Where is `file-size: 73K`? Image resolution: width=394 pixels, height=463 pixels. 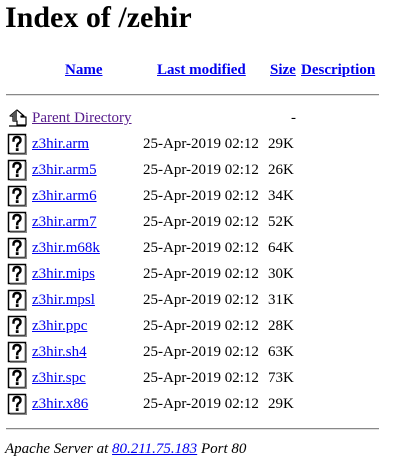 file-size: 73K is located at coordinates (281, 378).